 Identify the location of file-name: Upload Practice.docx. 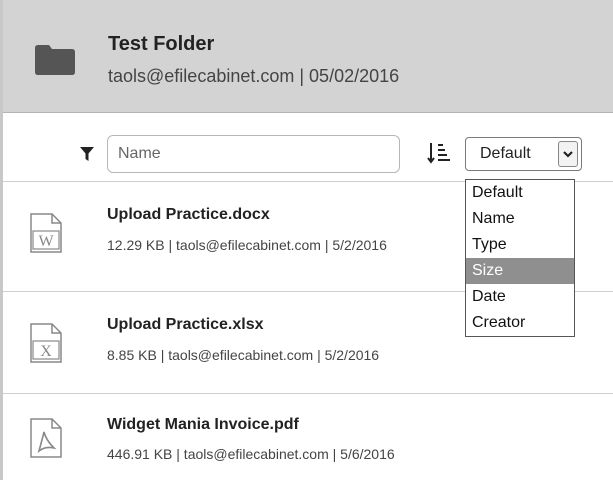
(188, 214).